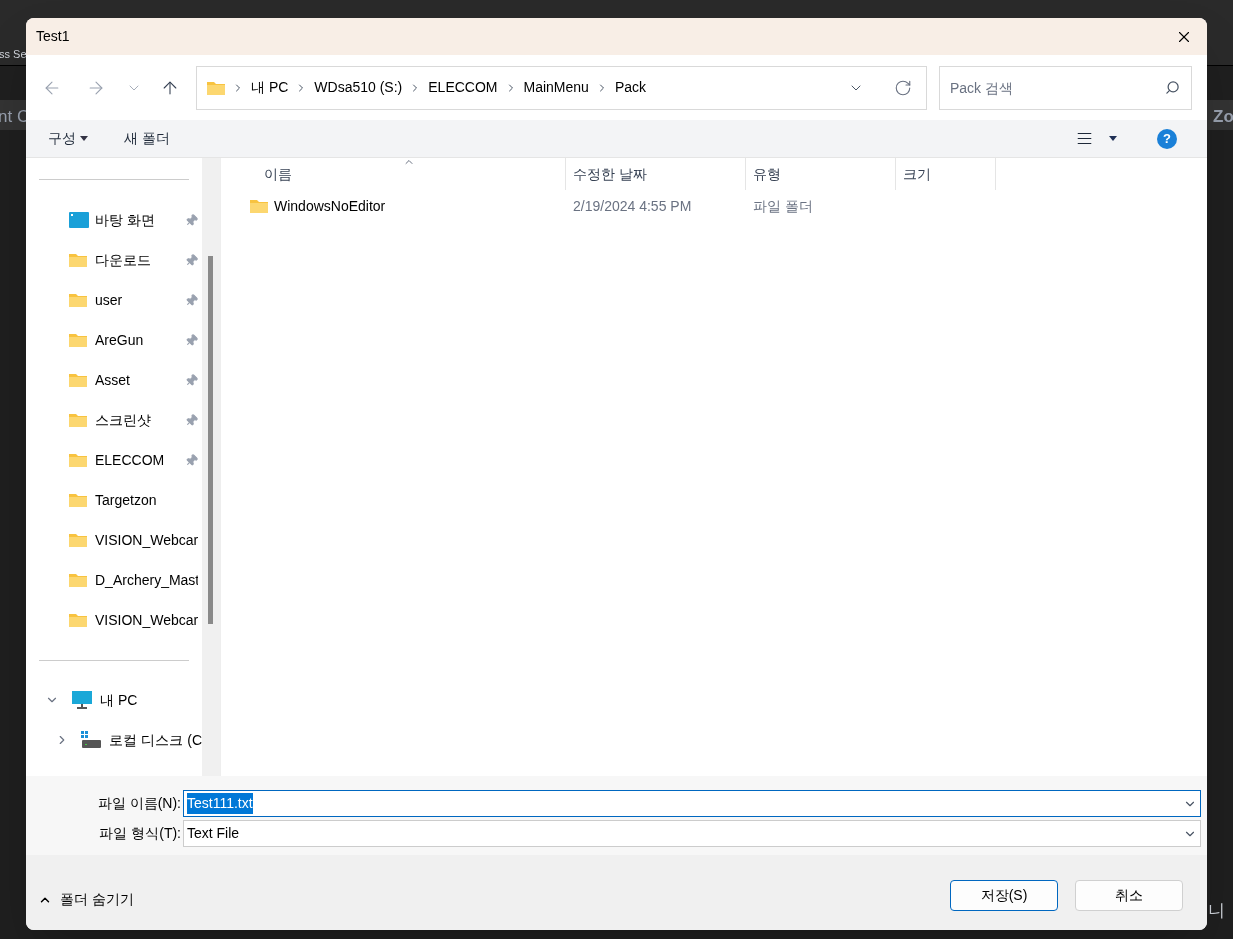 This screenshot has width=1233, height=939. Describe the element at coordinates (139, 340) in the screenshot. I see `sidebar-item: AreGun` at that location.